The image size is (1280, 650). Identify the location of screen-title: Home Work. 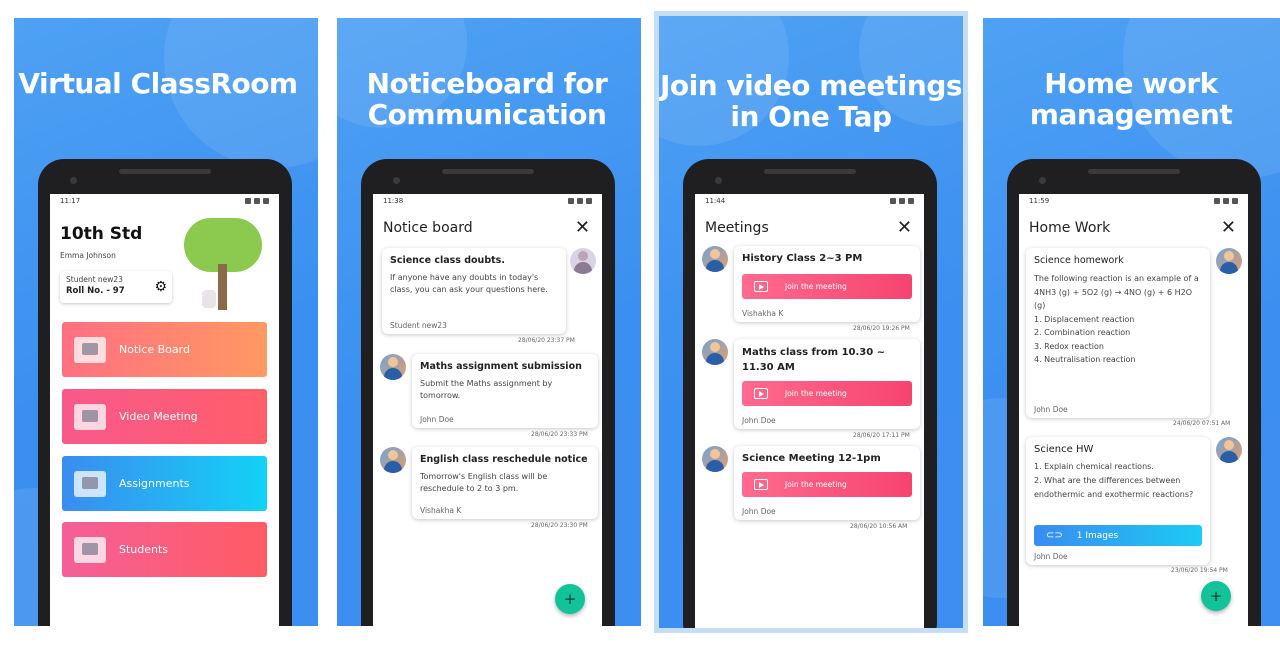
(1070, 228).